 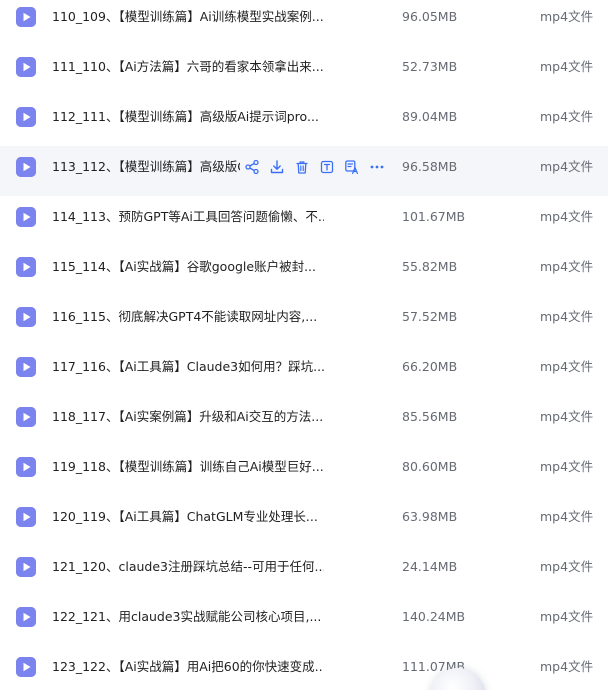 I want to click on file-size: 55.82MB, so click(x=430, y=266).